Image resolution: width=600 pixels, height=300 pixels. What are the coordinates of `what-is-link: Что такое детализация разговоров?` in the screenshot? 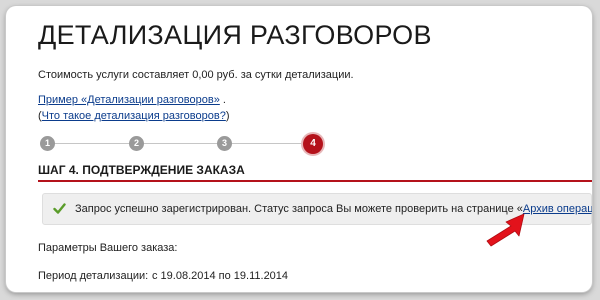 It's located at (134, 116).